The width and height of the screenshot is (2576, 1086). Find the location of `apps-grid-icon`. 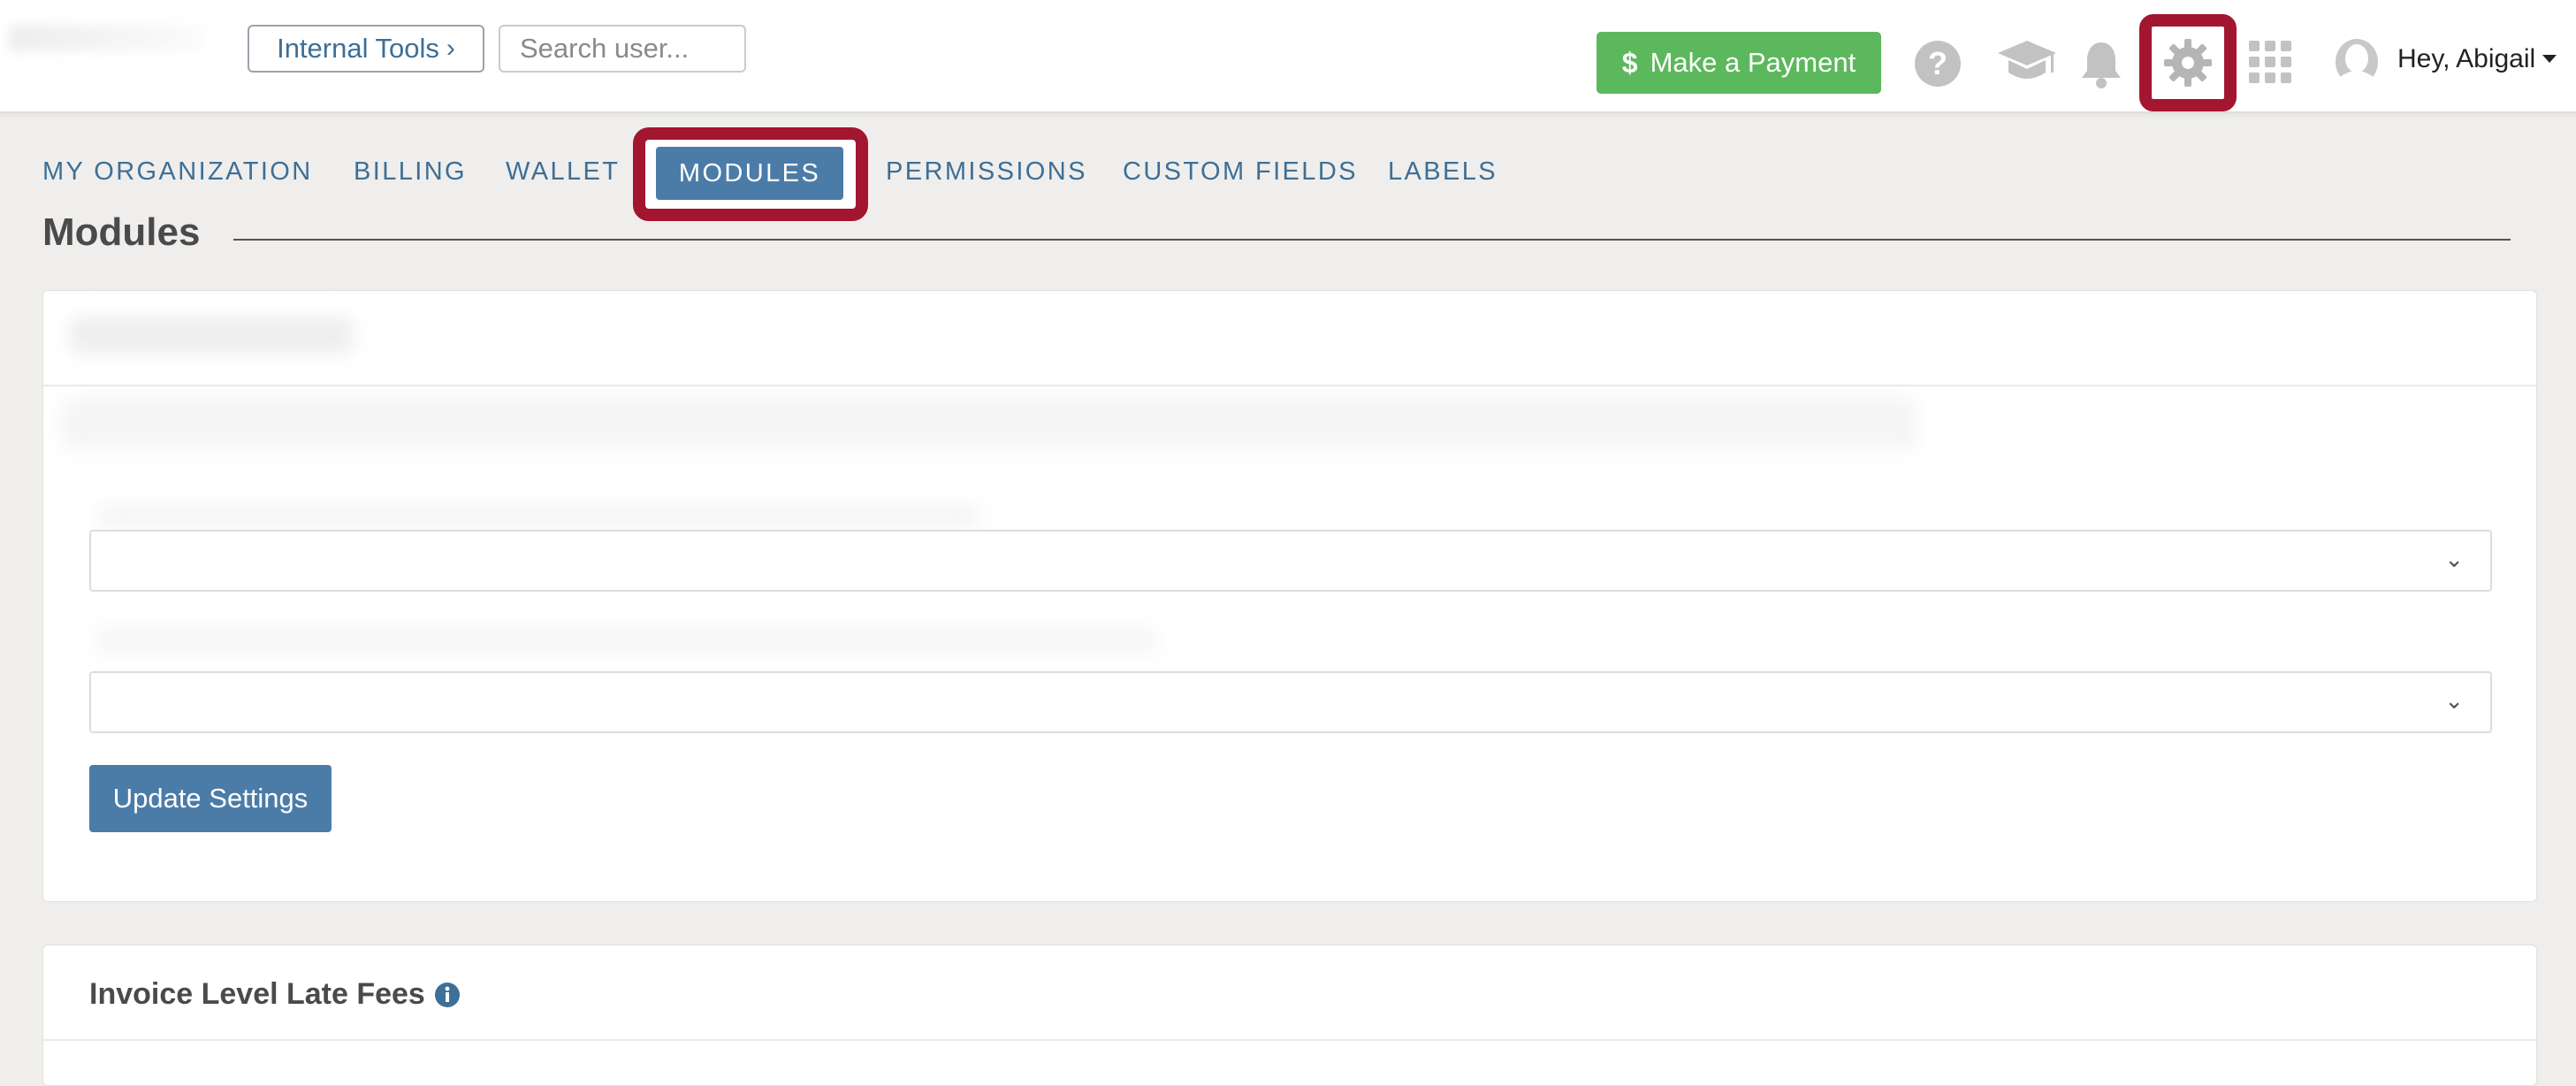

apps-grid-icon is located at coordinates (2270, 62).